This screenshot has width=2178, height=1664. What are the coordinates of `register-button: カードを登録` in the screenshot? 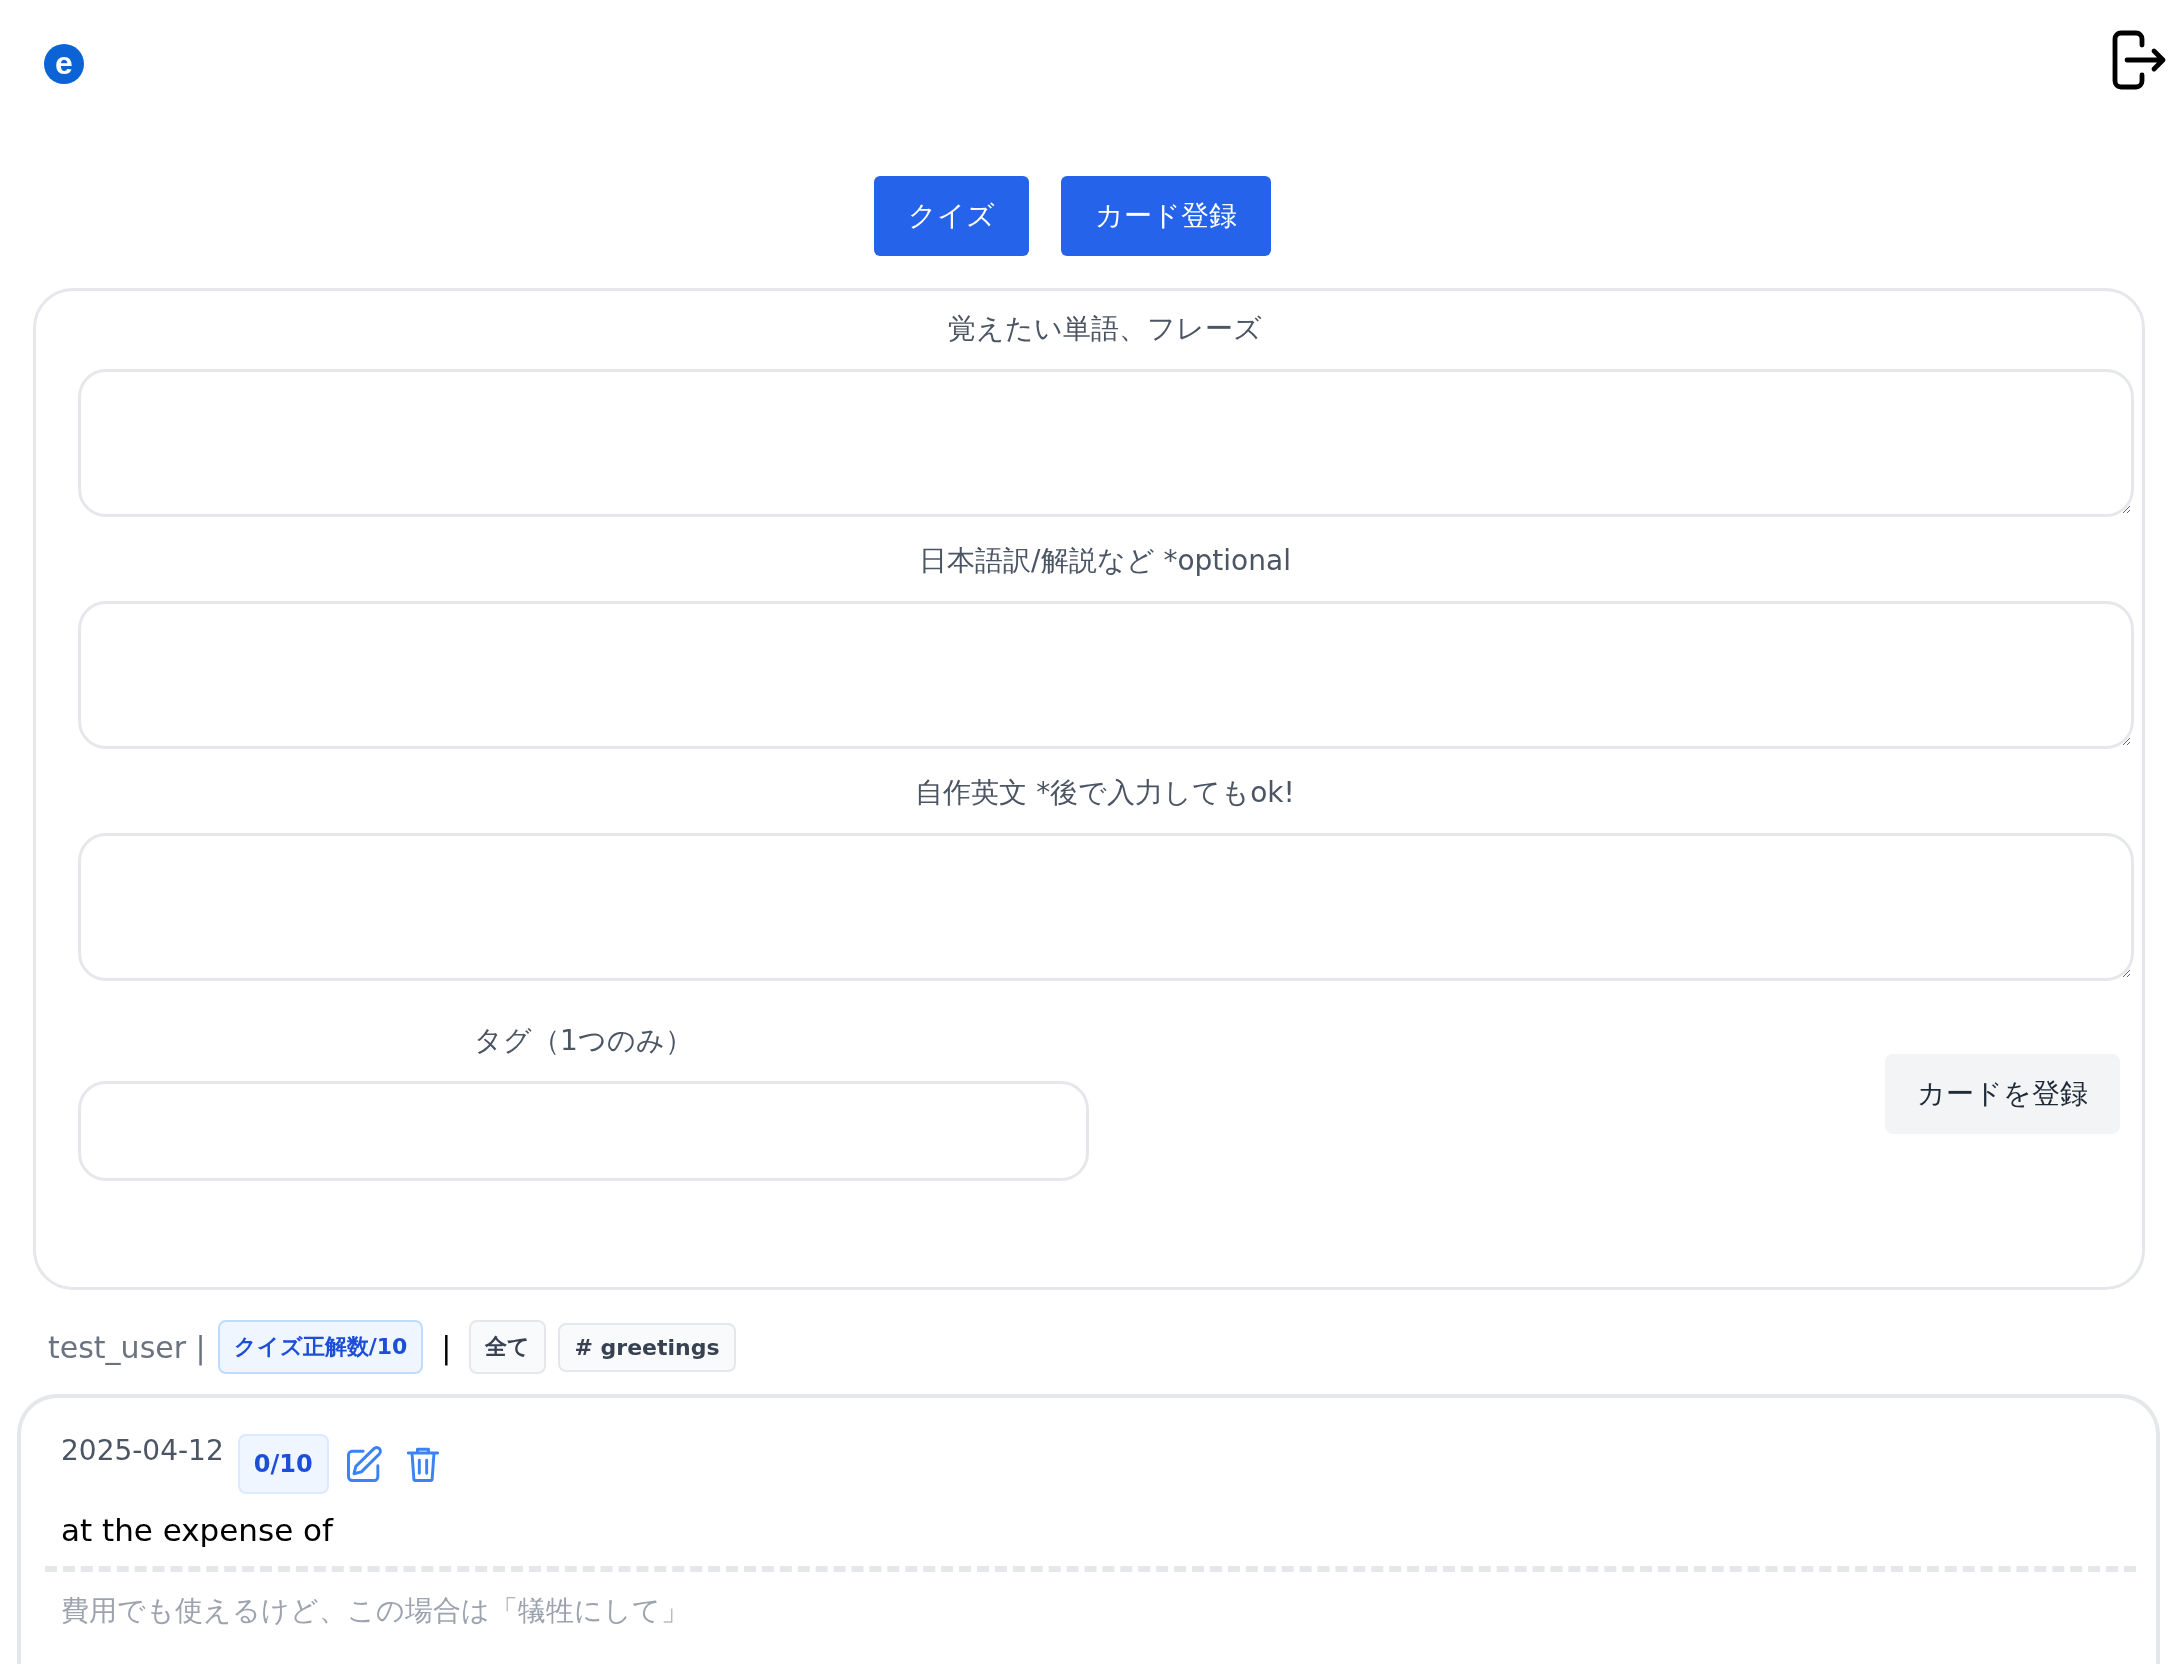 It's located at (2002, 1094).